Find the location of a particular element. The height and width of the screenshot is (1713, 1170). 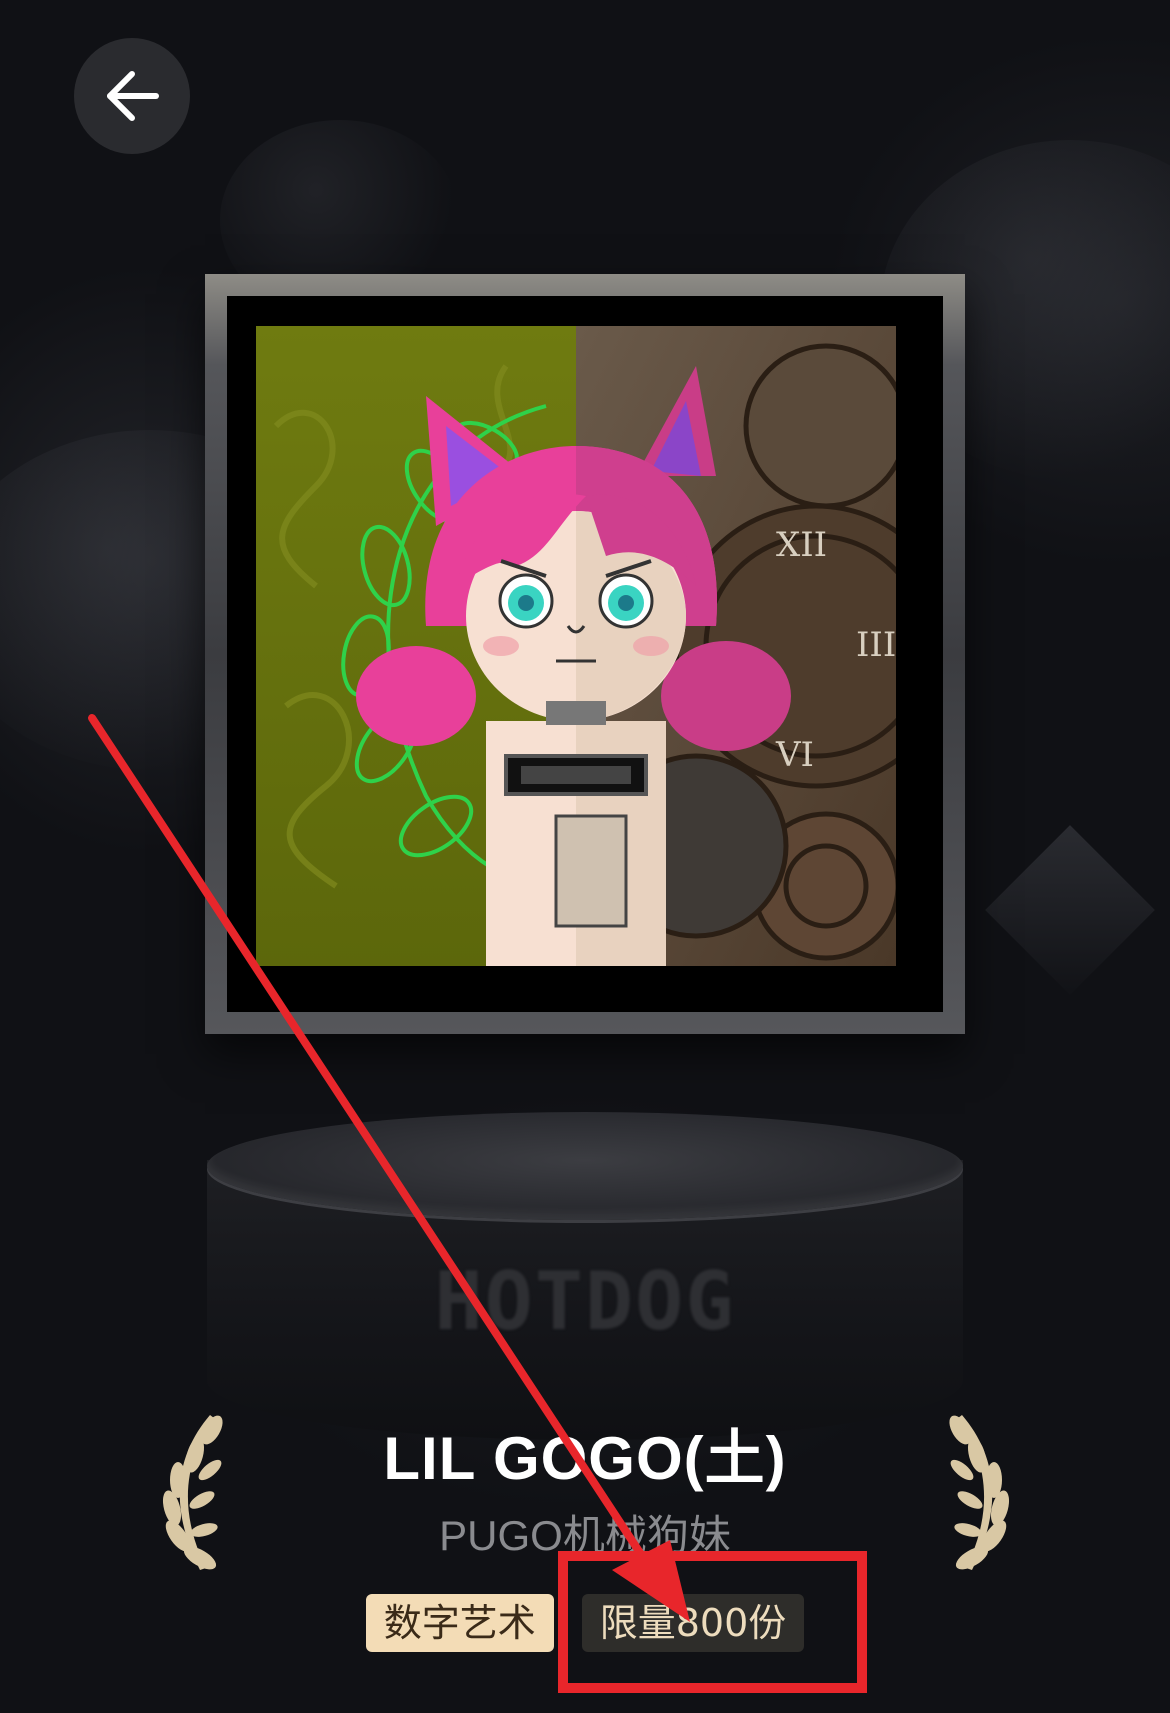

arrow-left-icon is located at coordinates (133, 96).